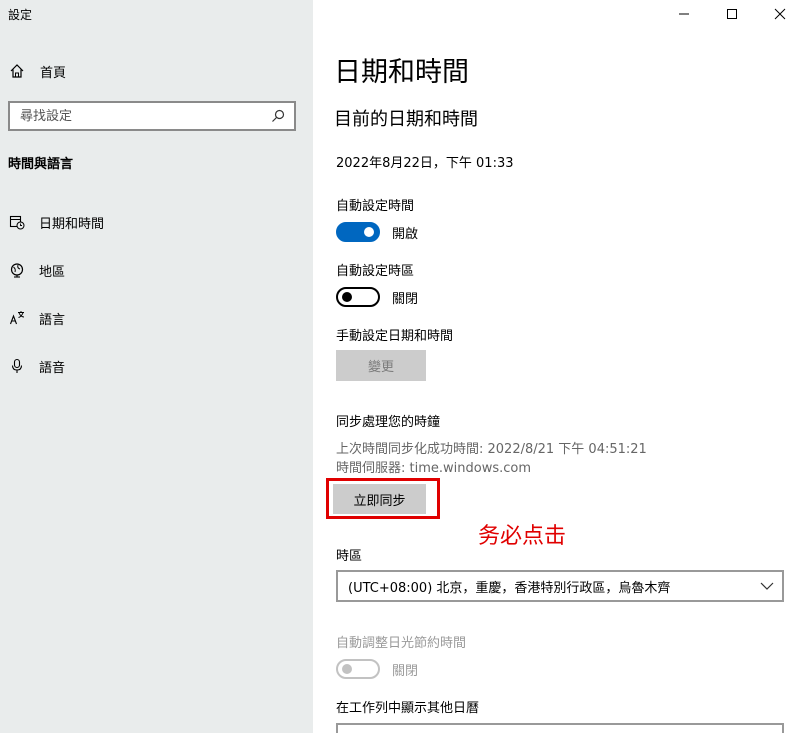 The image size is (804, 733). What do you see at coordinates (767, 588) in the screenshot?
I see `chevron-down-icon` at bounding box center [767, 588].